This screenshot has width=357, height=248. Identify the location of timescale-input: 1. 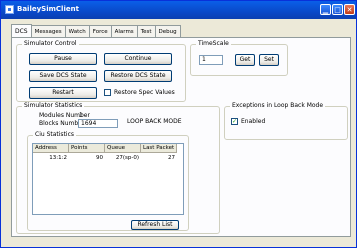
(211, 60).